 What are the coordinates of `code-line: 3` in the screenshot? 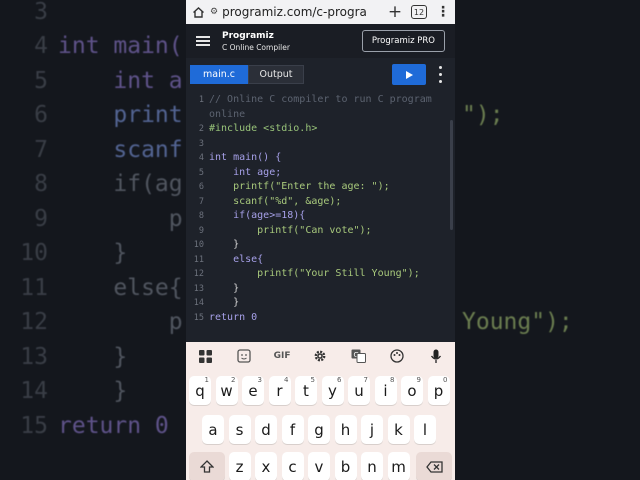 It's located at (320, 144).